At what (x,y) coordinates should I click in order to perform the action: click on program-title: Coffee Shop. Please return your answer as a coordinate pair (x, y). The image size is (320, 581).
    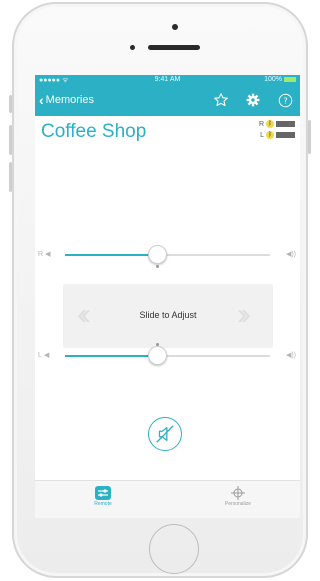
    Looking at the image, I should click on (94, 131).